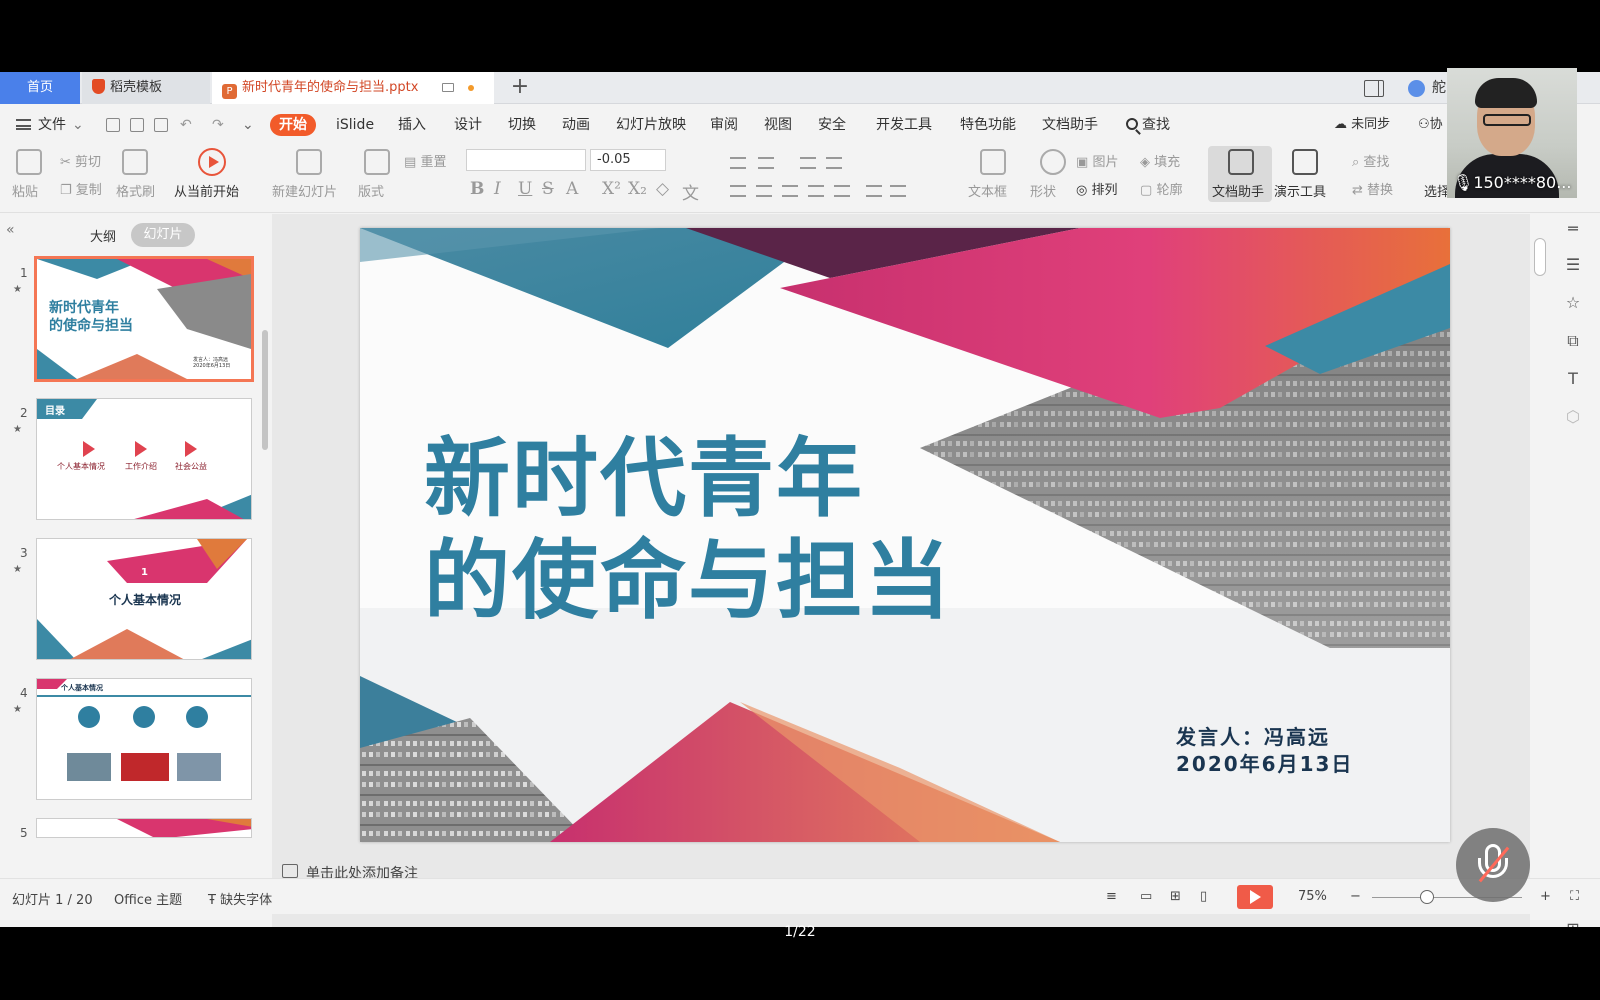 The width and height of the screenshot is (1600, 1000). I want to click on menu-developer: 开发工具, so click(904, 125).